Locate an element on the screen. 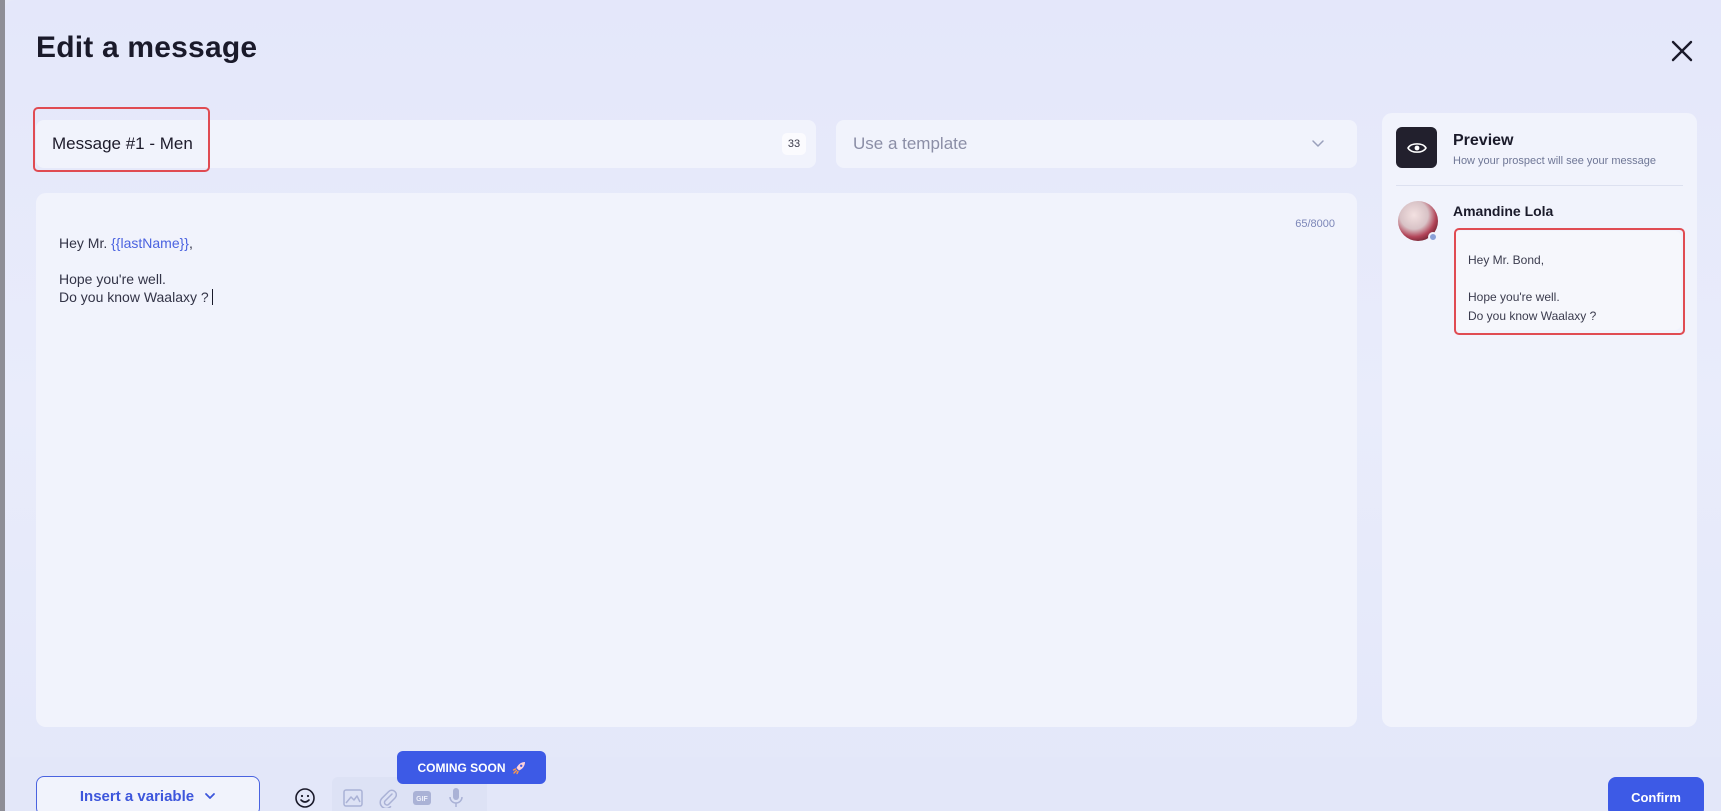 The width and height of the screenshot is (1721, 811). status-dot is located at coordinates (1433, 237).